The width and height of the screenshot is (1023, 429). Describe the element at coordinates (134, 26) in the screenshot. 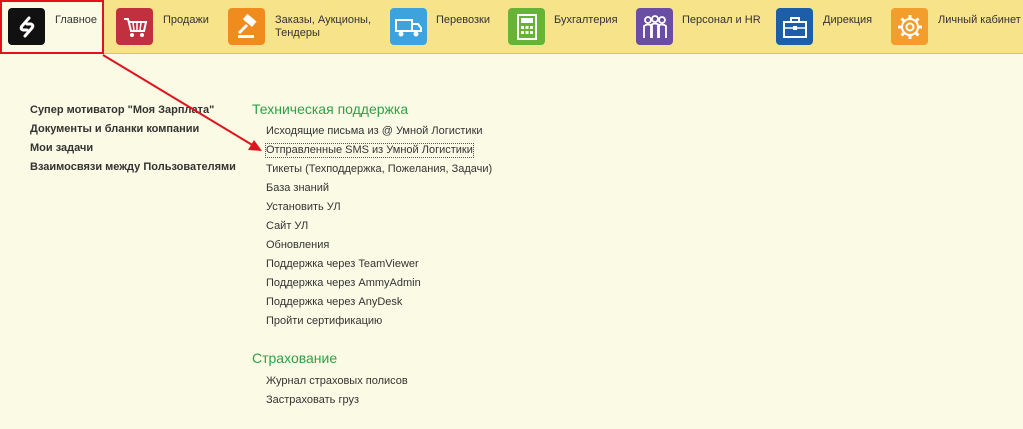

I see `cart-icon` at that location.